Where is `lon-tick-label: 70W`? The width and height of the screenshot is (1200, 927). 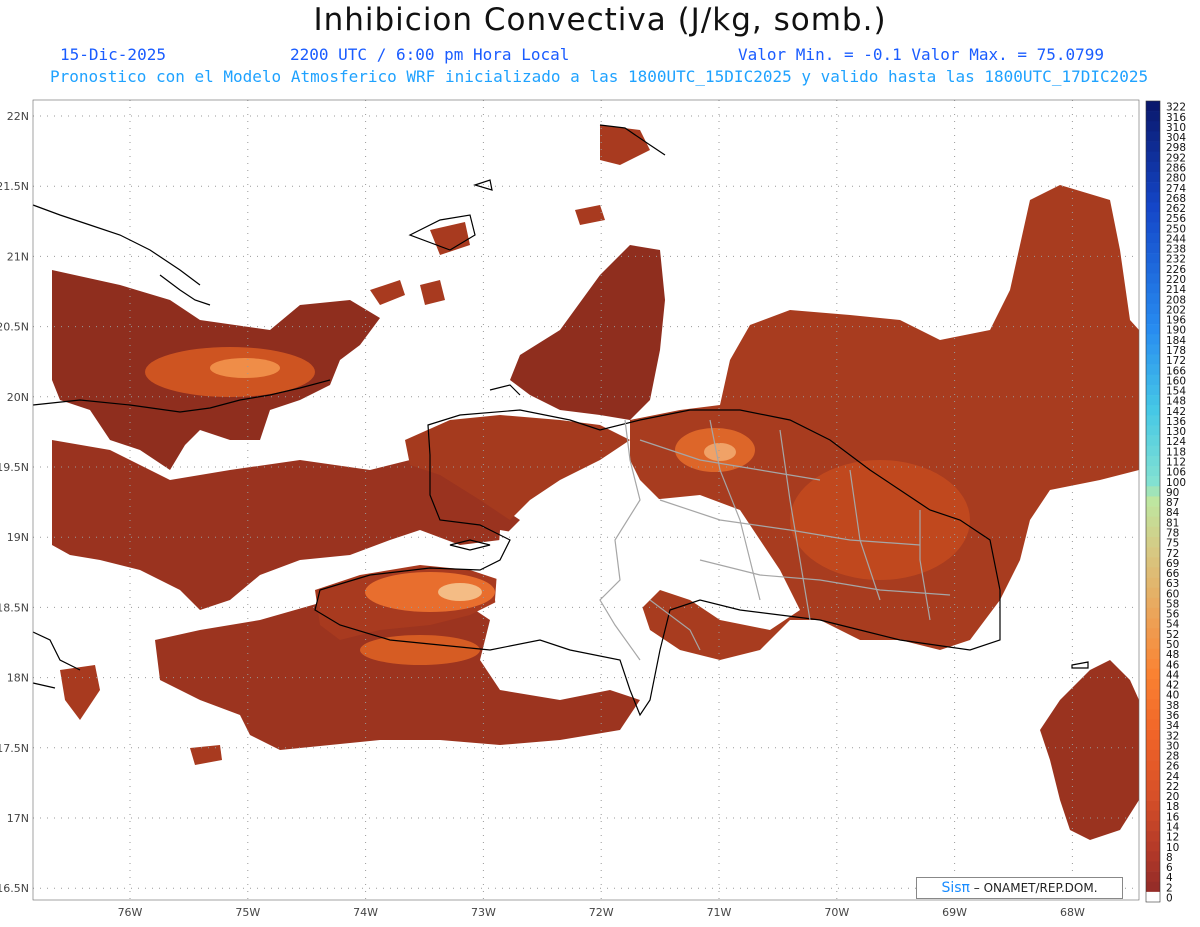 lon-tick-label: 70W is located at coordinates (836, 912).